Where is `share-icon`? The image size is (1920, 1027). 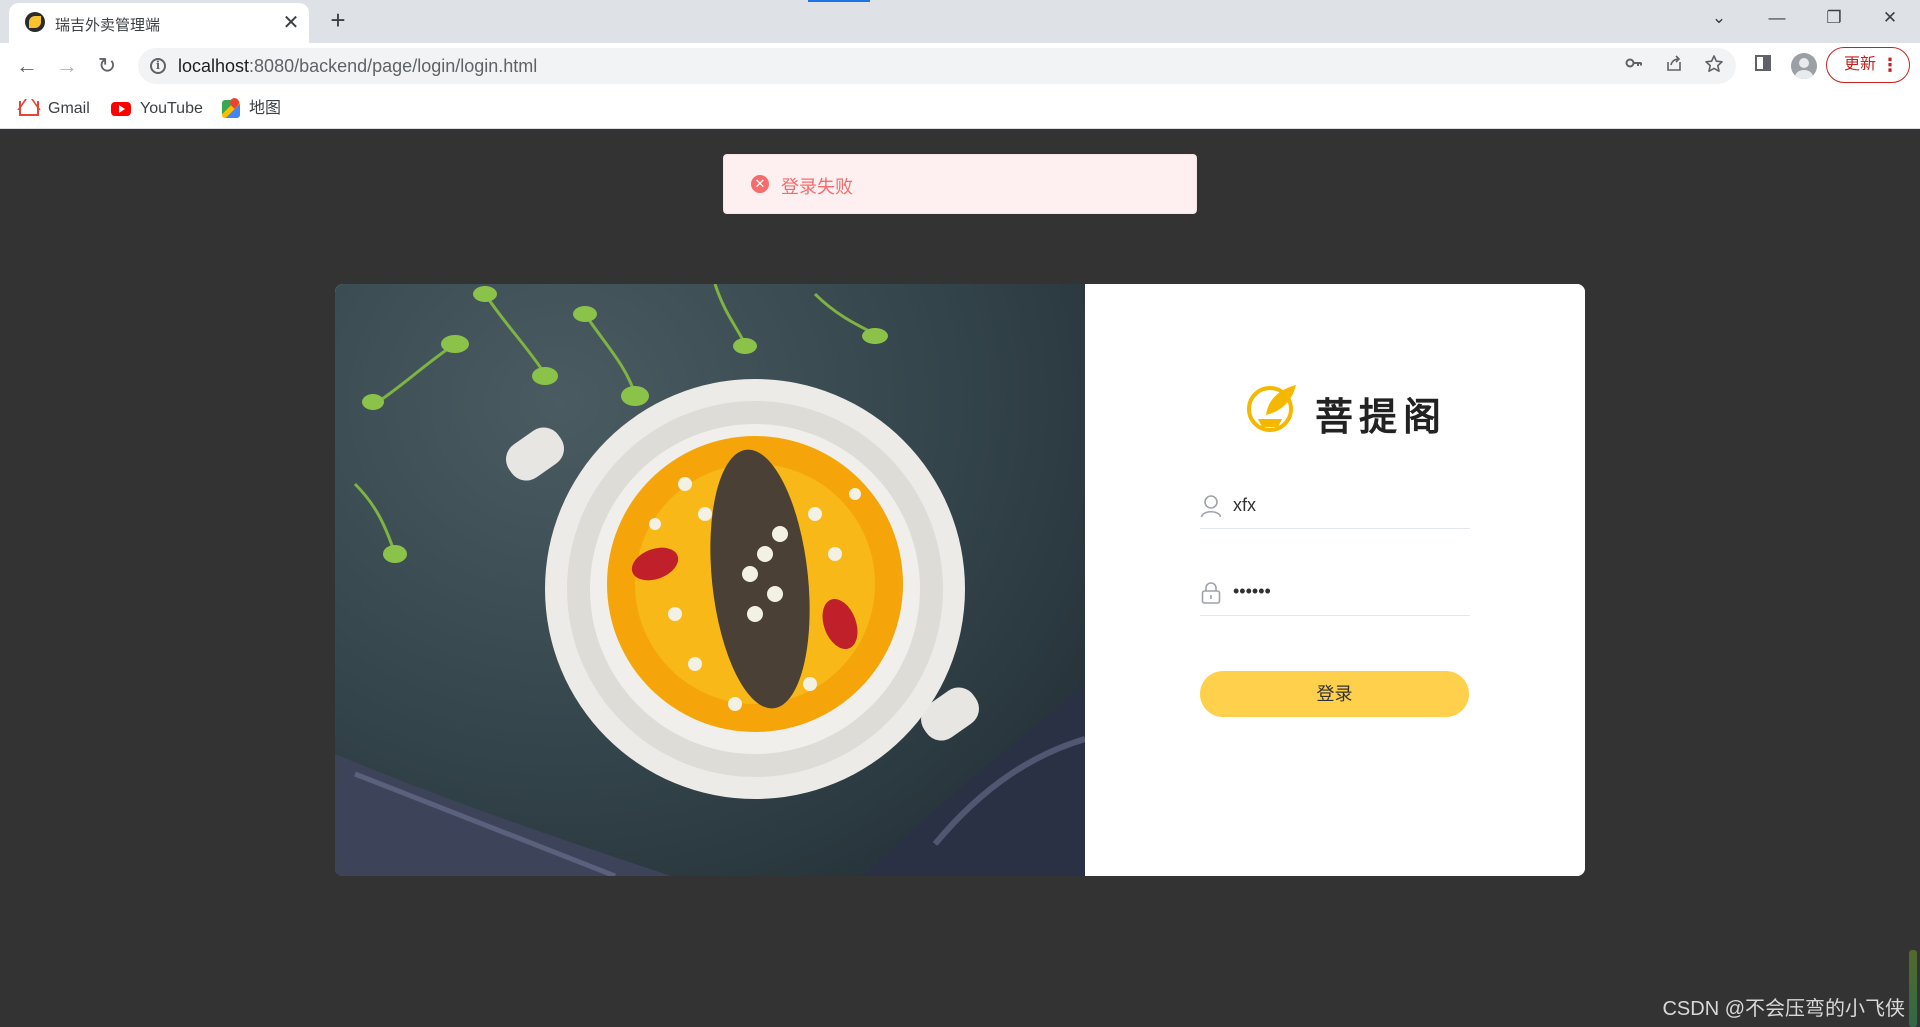
share-icon is located at coordinates (1674, 66).